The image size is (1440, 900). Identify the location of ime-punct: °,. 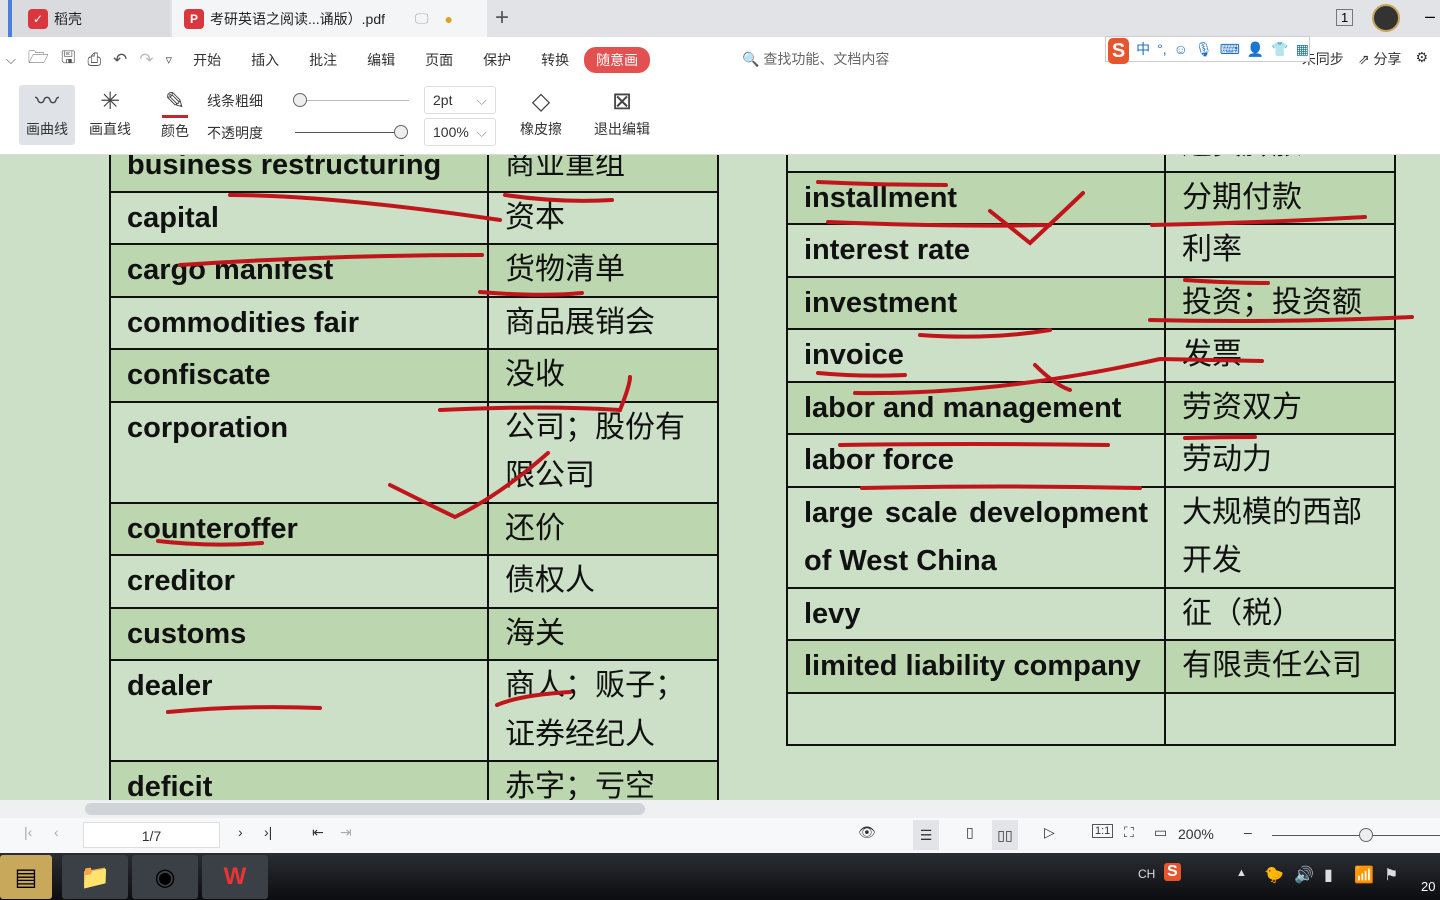
(1162, 49).